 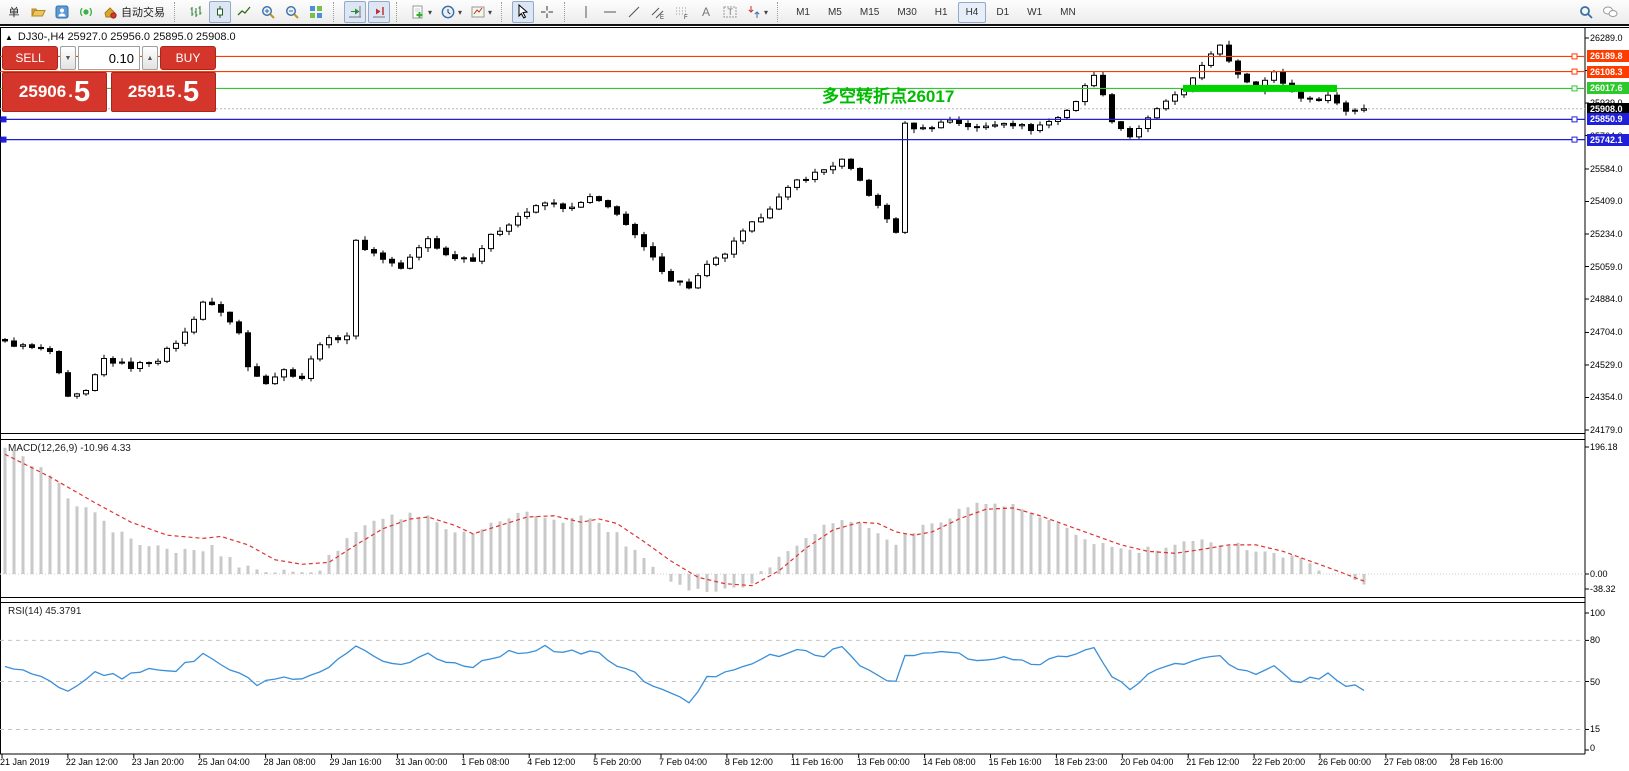 What do you see at coordinates (448, 12) in the screenshot?
I see `clock-icon` at bounding box center [448, 12].